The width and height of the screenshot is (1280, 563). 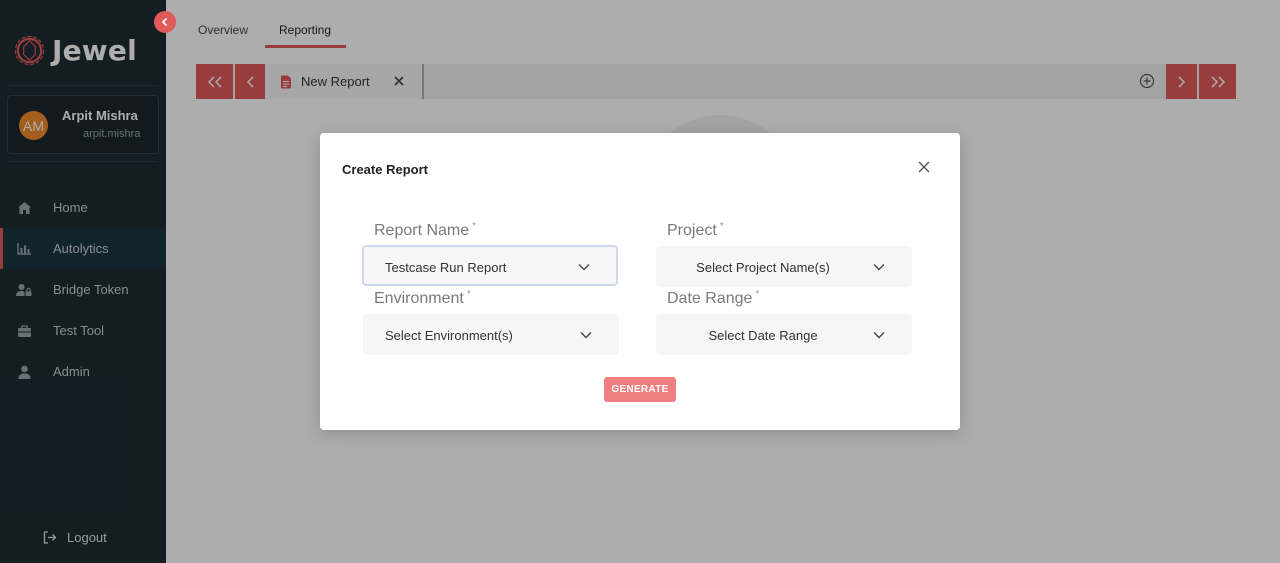 What do you see at coordinates (763, 267) in the screenshot?
I see `project-placeholder: Select Project Name(s)` at bounding box center [763, 267].